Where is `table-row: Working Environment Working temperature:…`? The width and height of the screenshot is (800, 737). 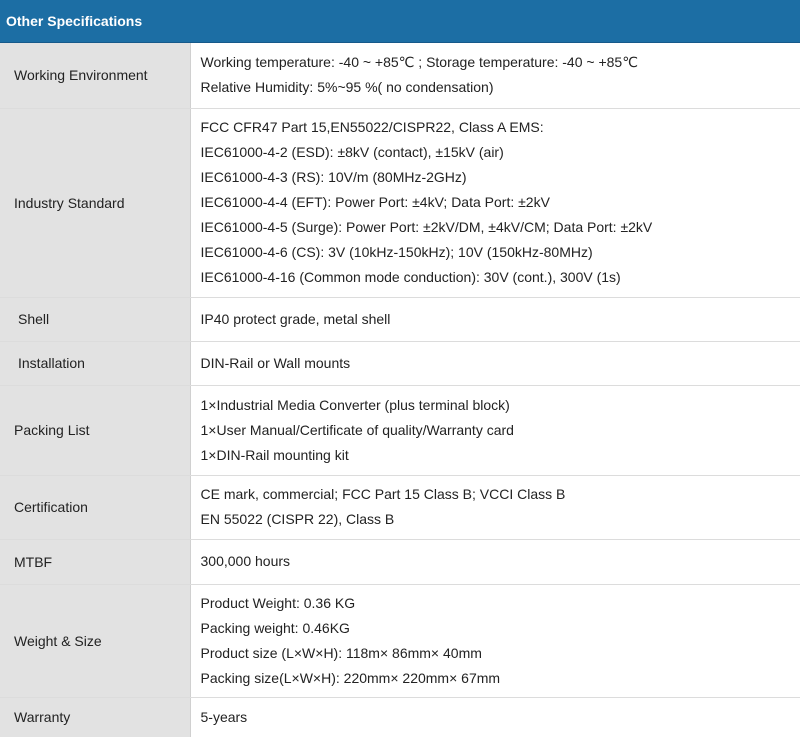 table-row: Working Environment Working temperature:… is located at coordinates (400, 76).